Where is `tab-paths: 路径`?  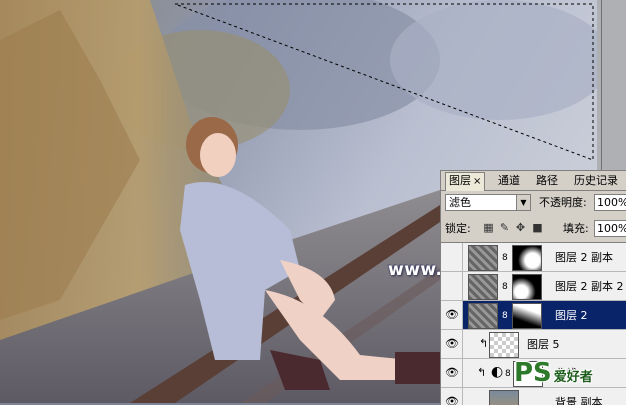 tab-paths: 路径 is located at coordinates (547, 181).